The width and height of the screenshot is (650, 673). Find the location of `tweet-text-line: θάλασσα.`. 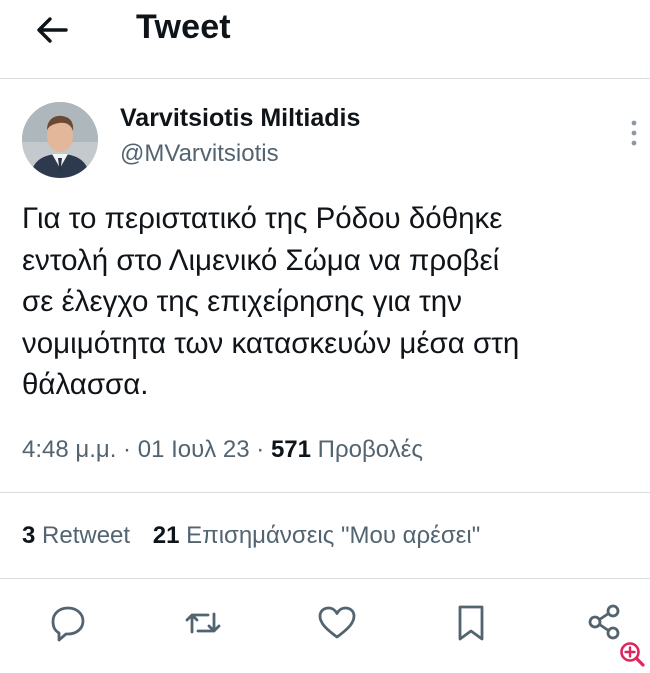

tweet-text-line: θάλασσα. is located at coordinates (85, 384).